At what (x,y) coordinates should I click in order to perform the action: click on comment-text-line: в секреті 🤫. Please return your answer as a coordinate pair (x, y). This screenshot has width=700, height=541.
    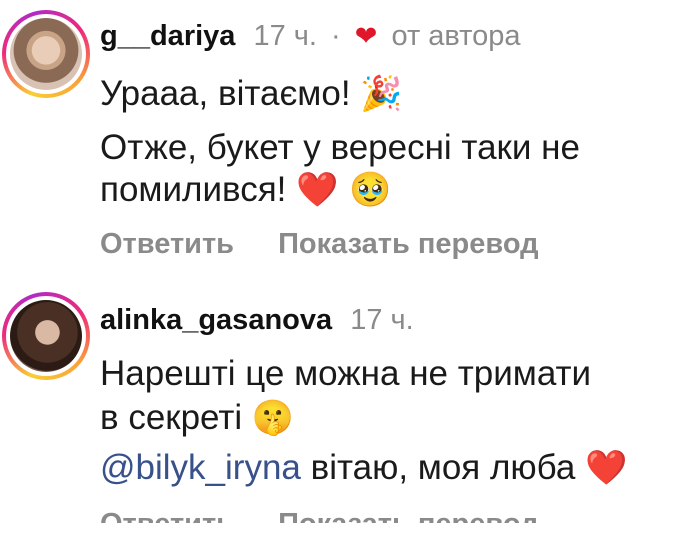
    Looking at the image, I should click on (197, 418).